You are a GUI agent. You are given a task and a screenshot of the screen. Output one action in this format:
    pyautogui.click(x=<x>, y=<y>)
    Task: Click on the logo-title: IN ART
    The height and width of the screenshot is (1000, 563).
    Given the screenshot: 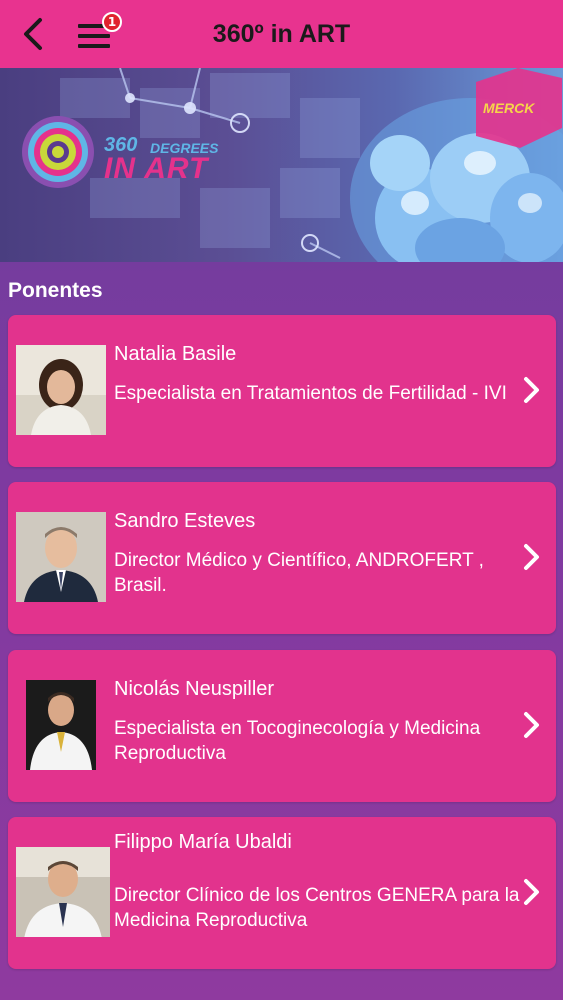 What is the action you would take?
    pyautogui.click(x=156, y=168)
    